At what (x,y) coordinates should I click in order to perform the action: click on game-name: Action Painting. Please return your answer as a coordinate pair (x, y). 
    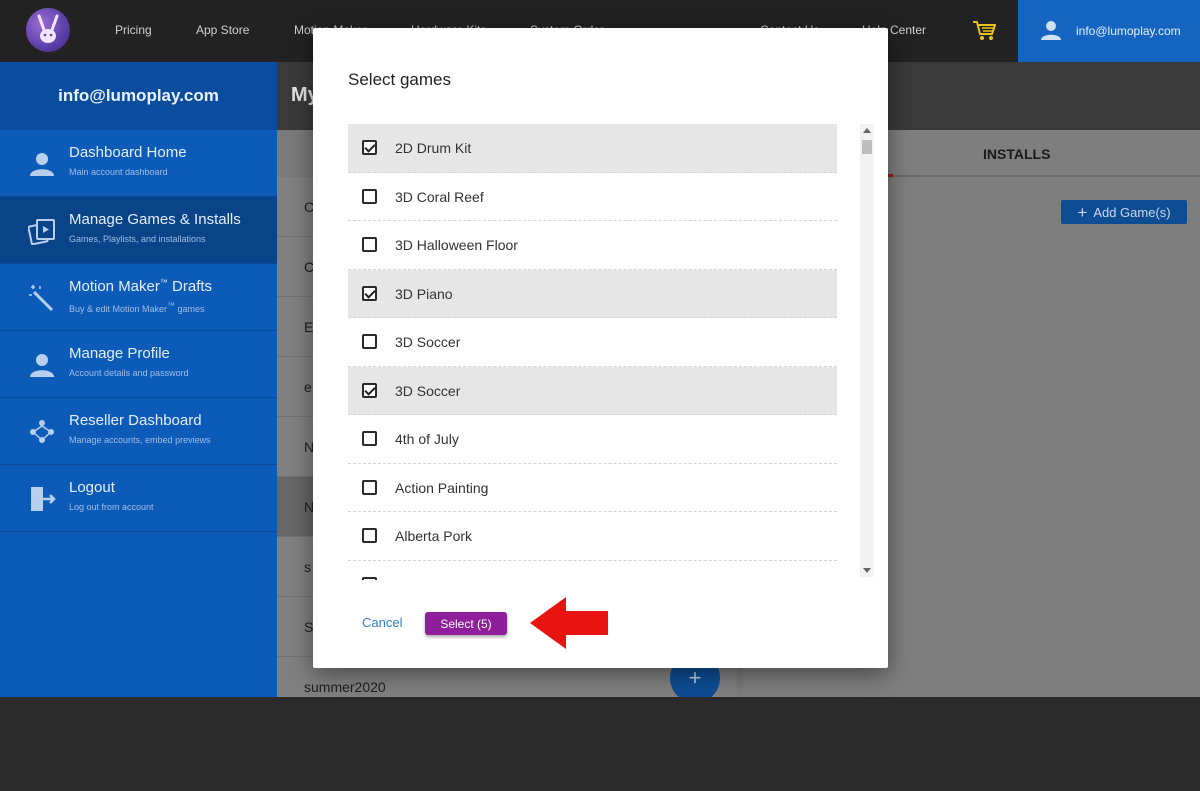
    Looking at the image, I should click on (442, 487).